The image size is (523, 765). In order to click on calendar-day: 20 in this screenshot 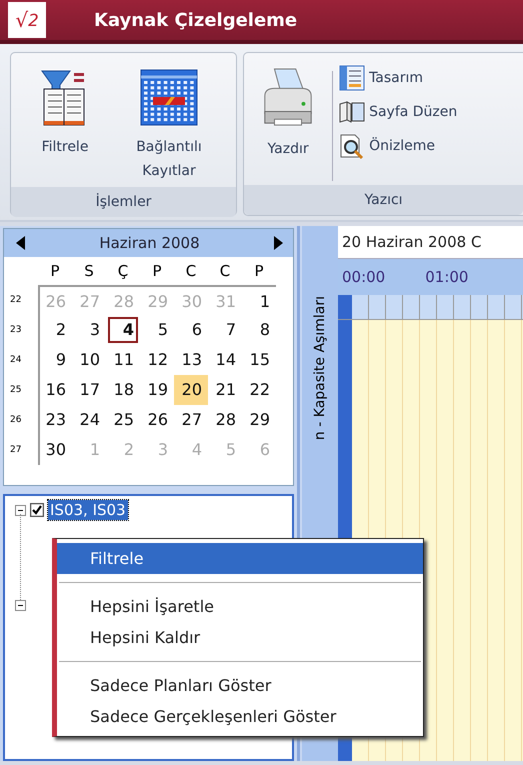, I will do `click(191, 390)`.